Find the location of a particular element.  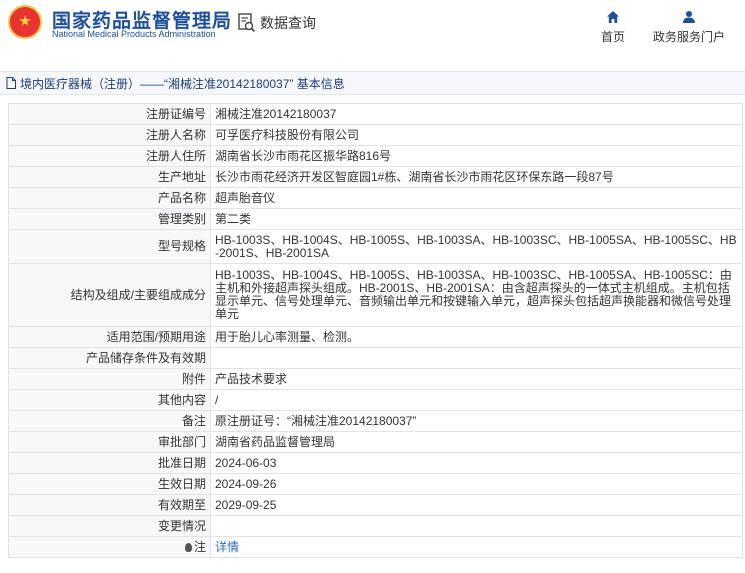

row-value: 超声胎音仪 is located at coordinates (476, 198).